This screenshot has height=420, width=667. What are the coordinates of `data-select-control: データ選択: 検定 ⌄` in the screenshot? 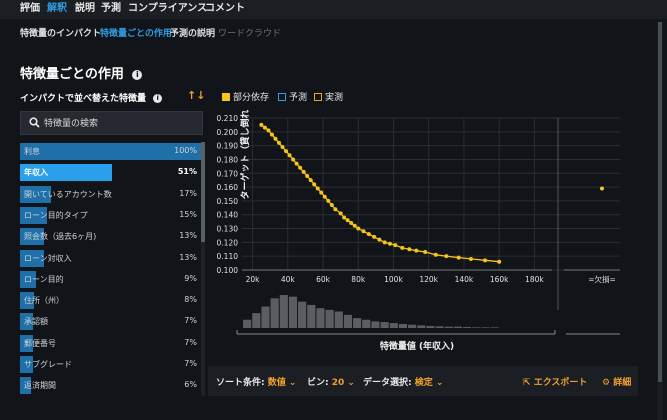 It's located at (403, 381).